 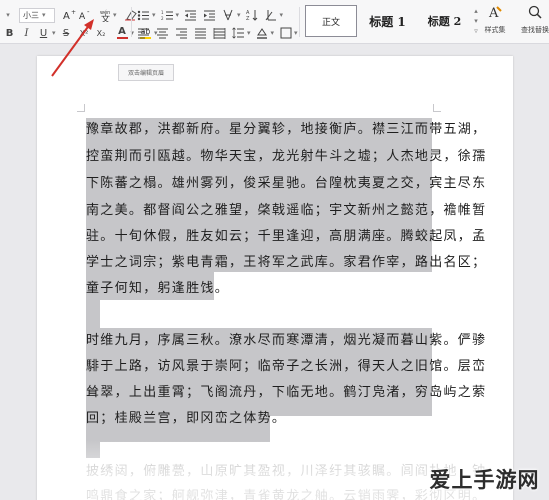 I want to click on text-line: 騑于上路，访风景于崇阿；临帝子之长洲，得天人之旧馆。层峦, so click(x=286, y=367).